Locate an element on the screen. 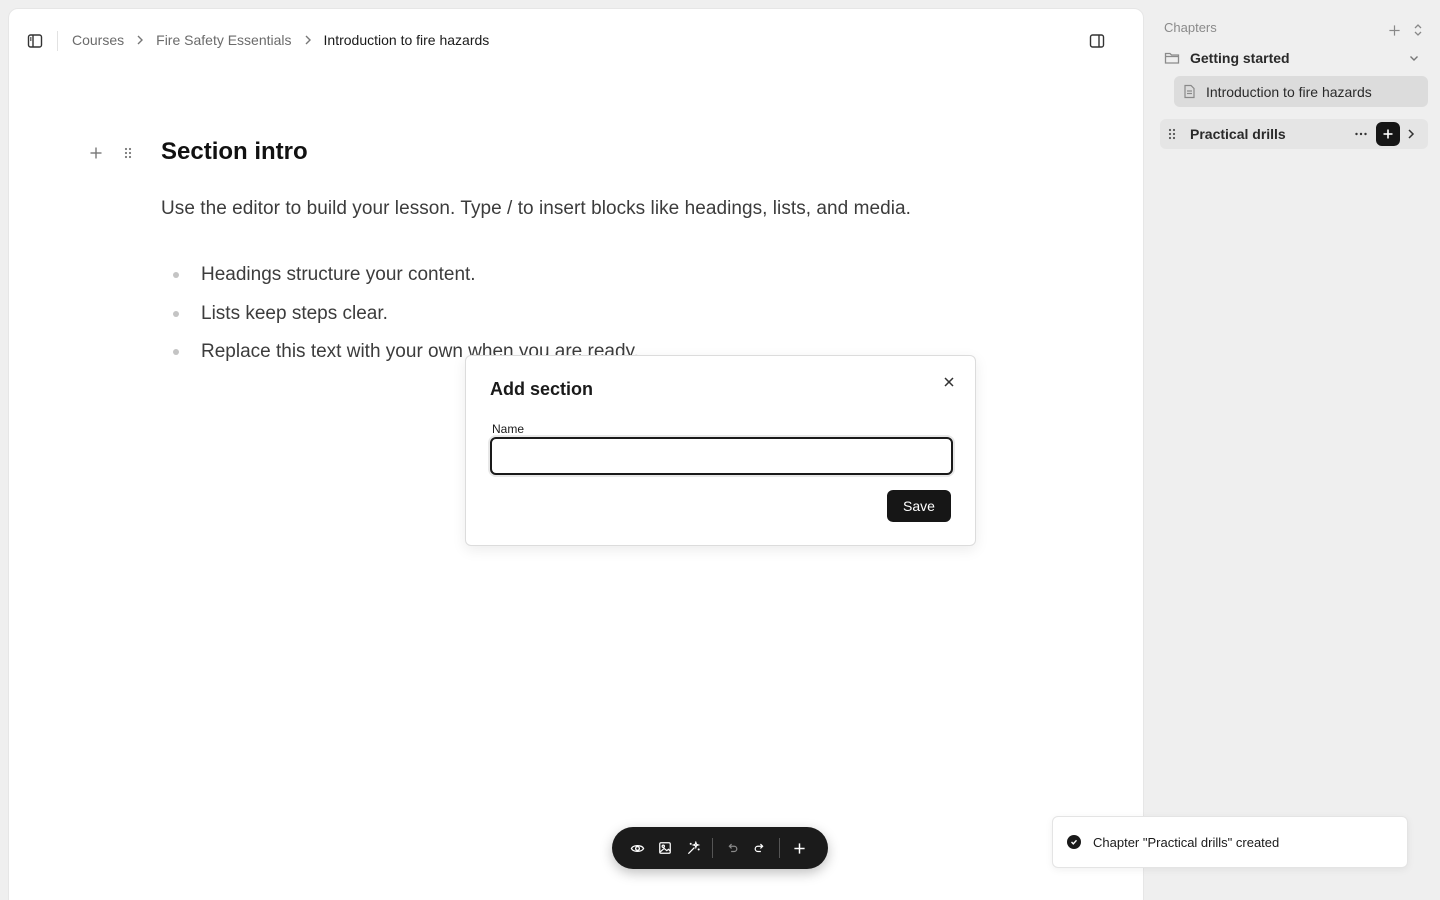  toast-message: Chapter "Practical drills" created is located at coordinates (1186, 842).